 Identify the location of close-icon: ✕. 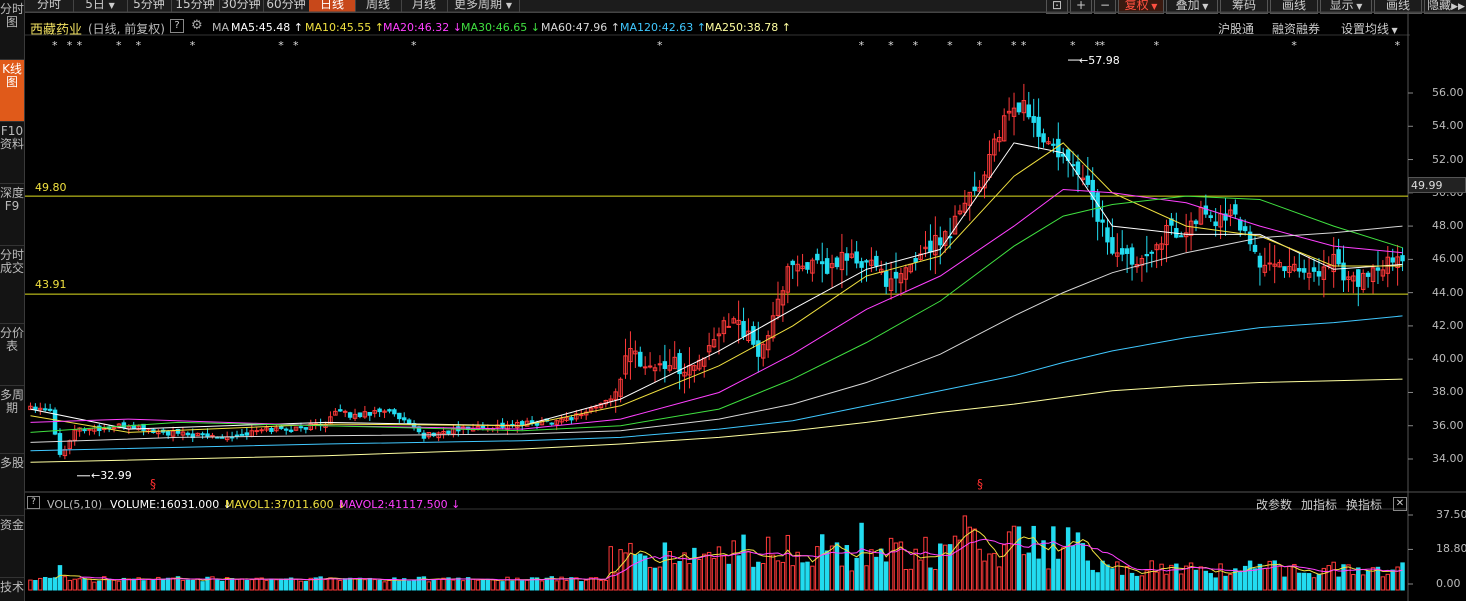
(1400, 504).